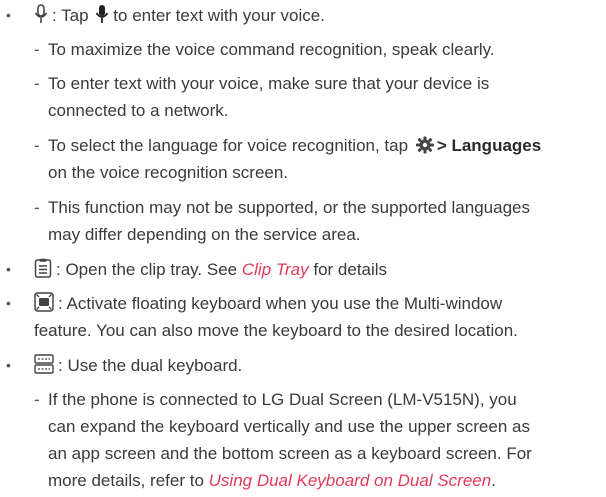  What do you see at coordinates (425, 145) in the screenshot?
I see `gear-icon` at bounding box center [425, 145].